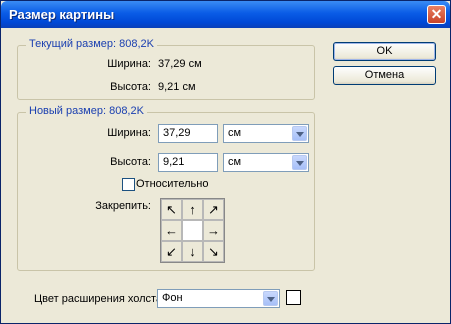 This screenshot has width=451, height=324. What do you see at coordinates (172, 184) in the screenshot?
I see `relative-label: Относительно` at bounding box center [172, 184].